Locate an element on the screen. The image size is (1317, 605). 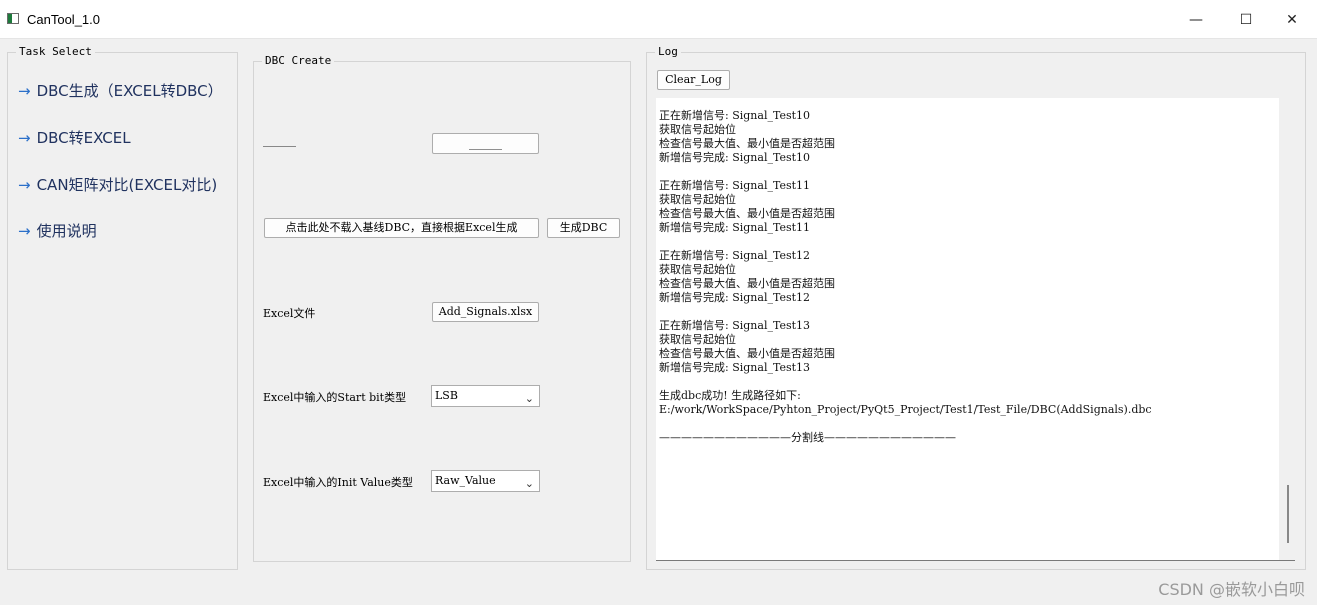
excel-file-button: Add_Signals.xlsx is located at coordinates (485, 312).